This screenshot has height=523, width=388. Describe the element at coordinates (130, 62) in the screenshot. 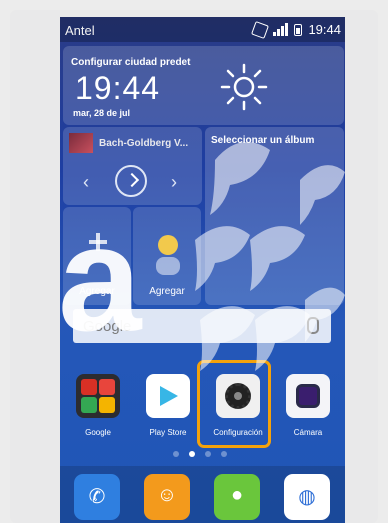

I see `weather-city-label: Configurar ciudad predet` at that location.